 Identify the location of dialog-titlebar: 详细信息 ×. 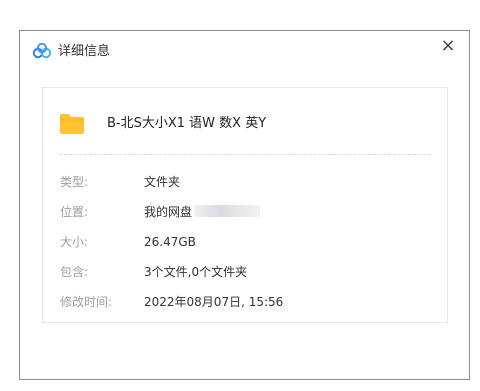
(244, 53).